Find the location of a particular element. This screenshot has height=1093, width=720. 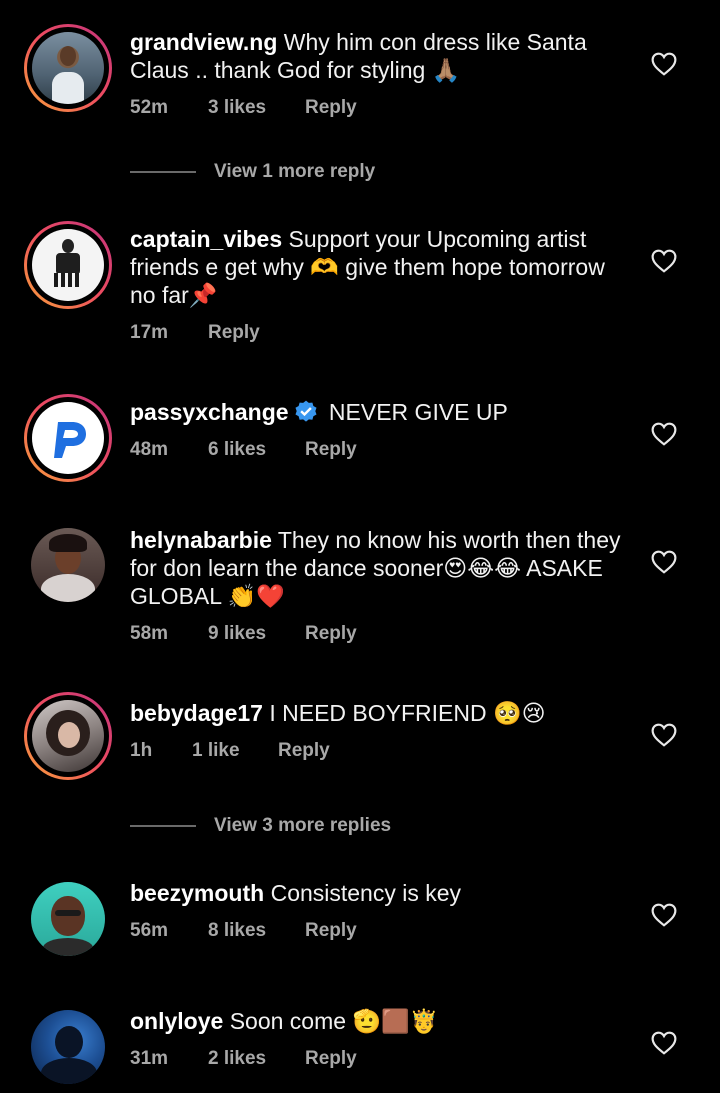

brand-logo-p is located at coordinates (70, 440).